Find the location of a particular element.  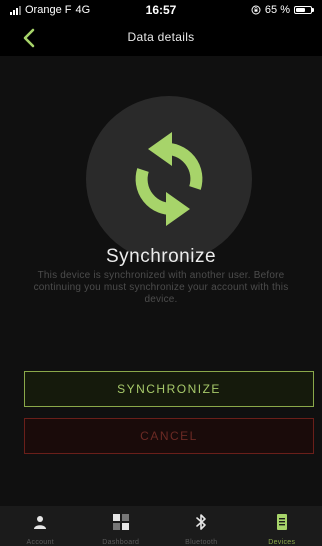

cancel-button: CANCEL is located at coordinates (169, 436).